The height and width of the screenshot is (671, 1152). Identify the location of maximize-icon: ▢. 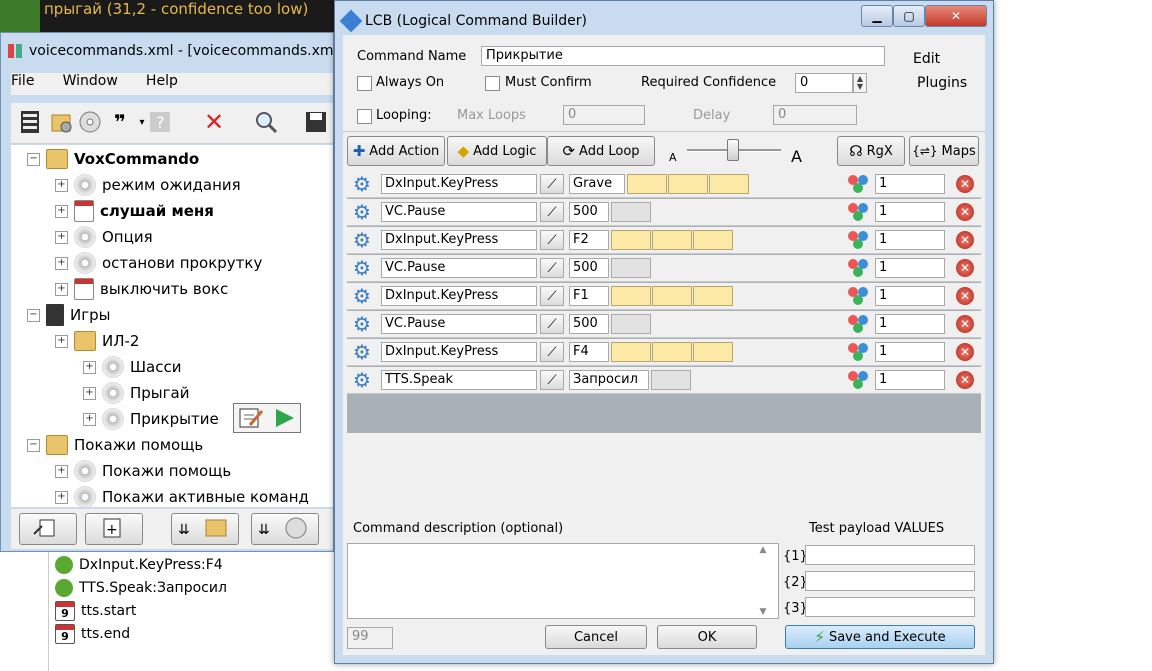
(909, 16).